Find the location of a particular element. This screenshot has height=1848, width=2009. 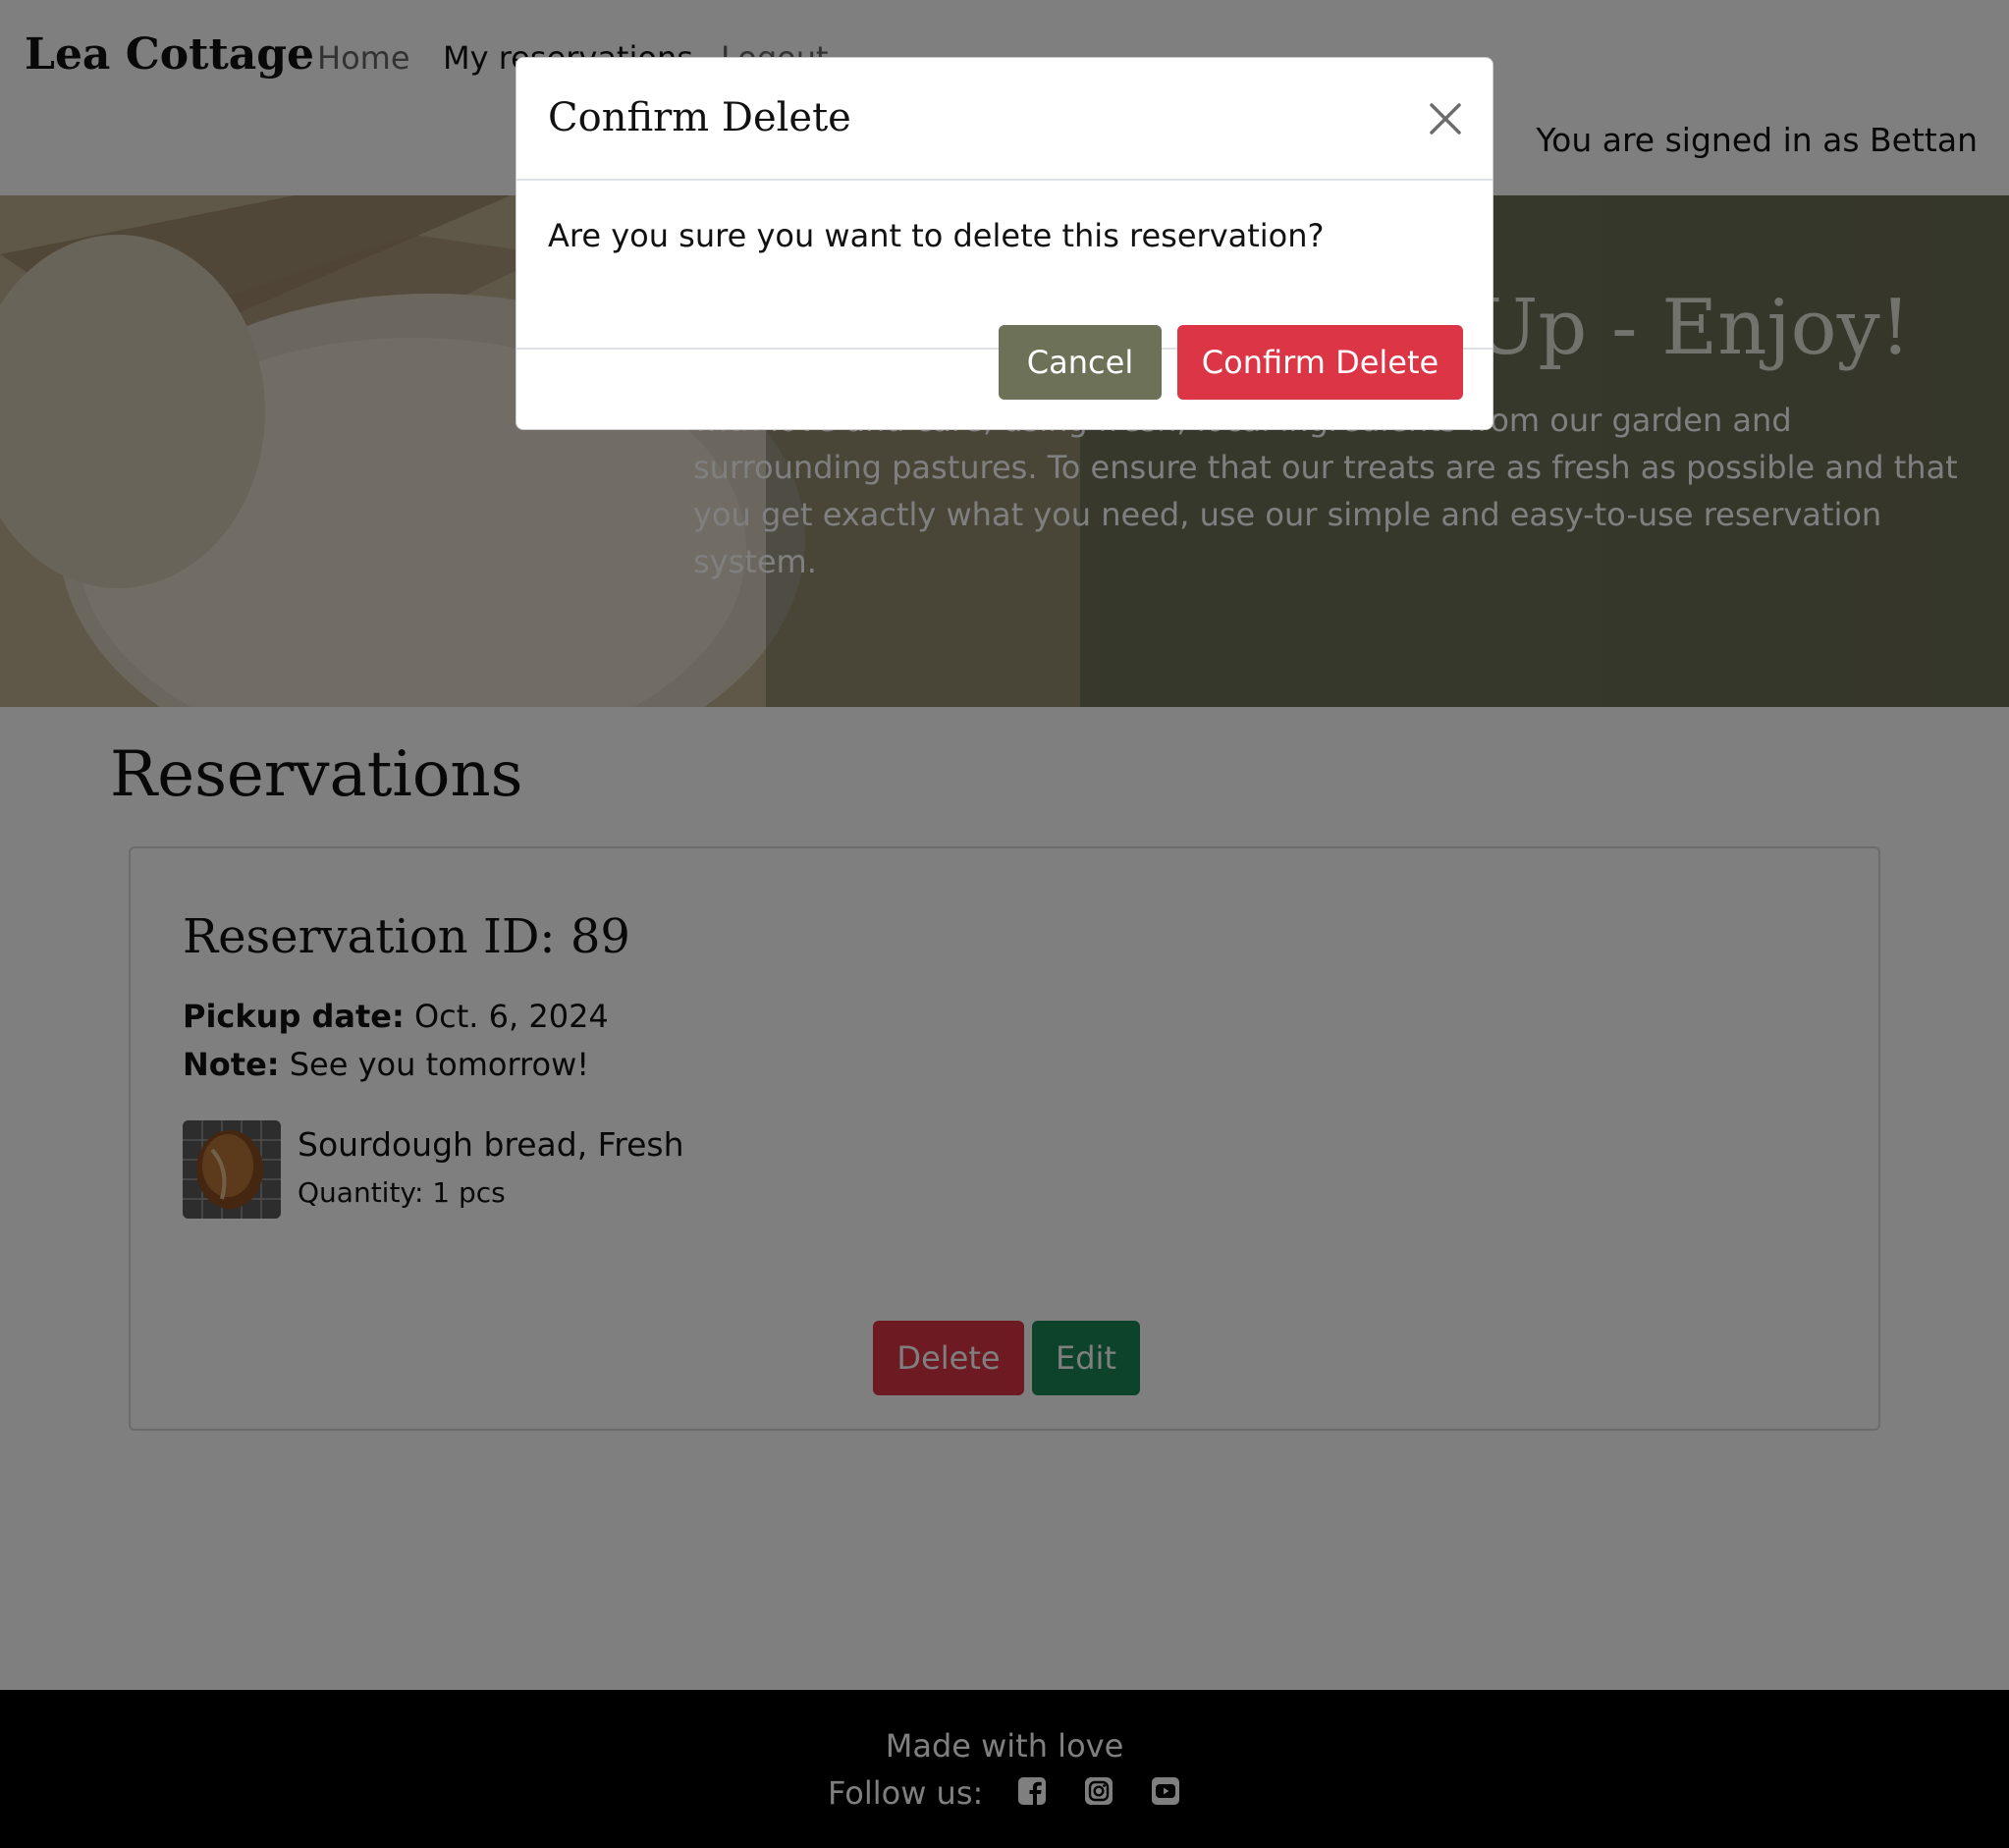

confirm-delete-button: Confirm Delete is located at coordinates (1320, 362).